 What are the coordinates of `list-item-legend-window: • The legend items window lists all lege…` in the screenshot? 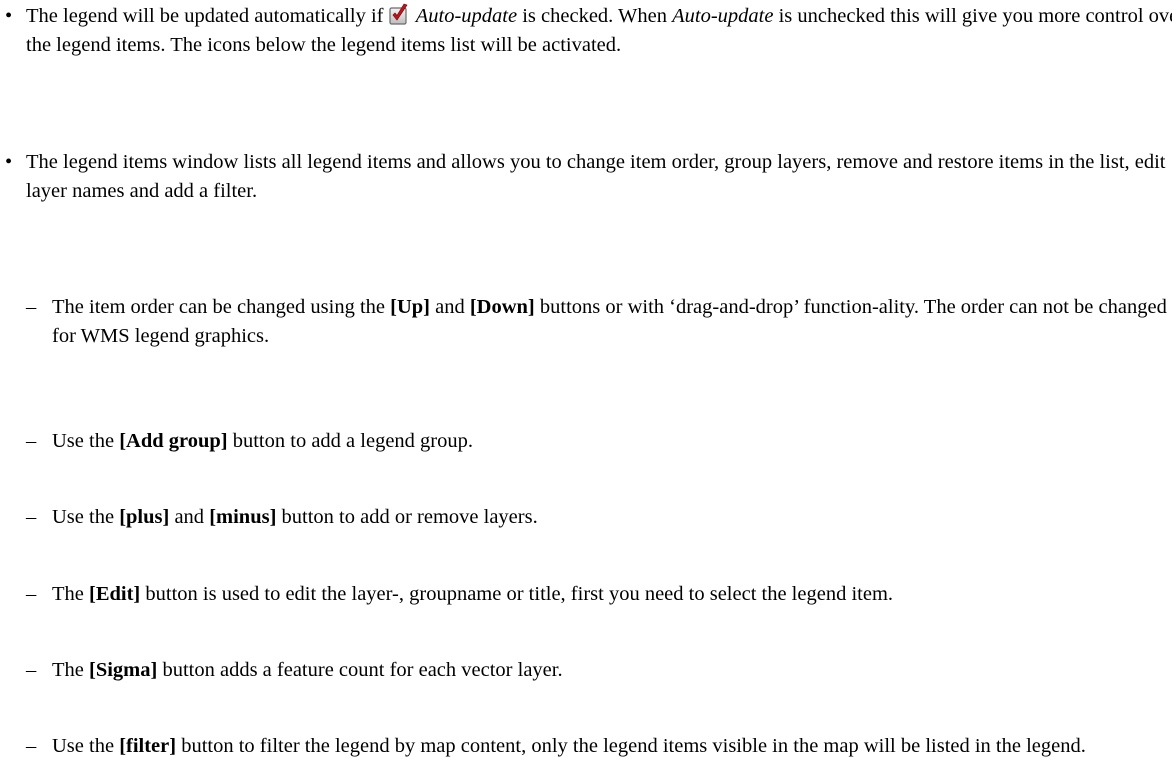 It's located at (586, 177).